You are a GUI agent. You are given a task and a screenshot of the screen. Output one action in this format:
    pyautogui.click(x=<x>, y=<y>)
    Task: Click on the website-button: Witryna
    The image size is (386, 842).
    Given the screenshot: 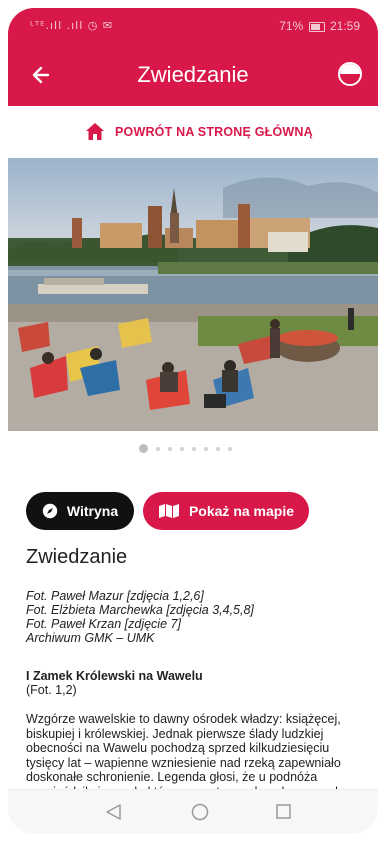 What is the action you would take?
    pyautogui.click(x=80, y=511)
    